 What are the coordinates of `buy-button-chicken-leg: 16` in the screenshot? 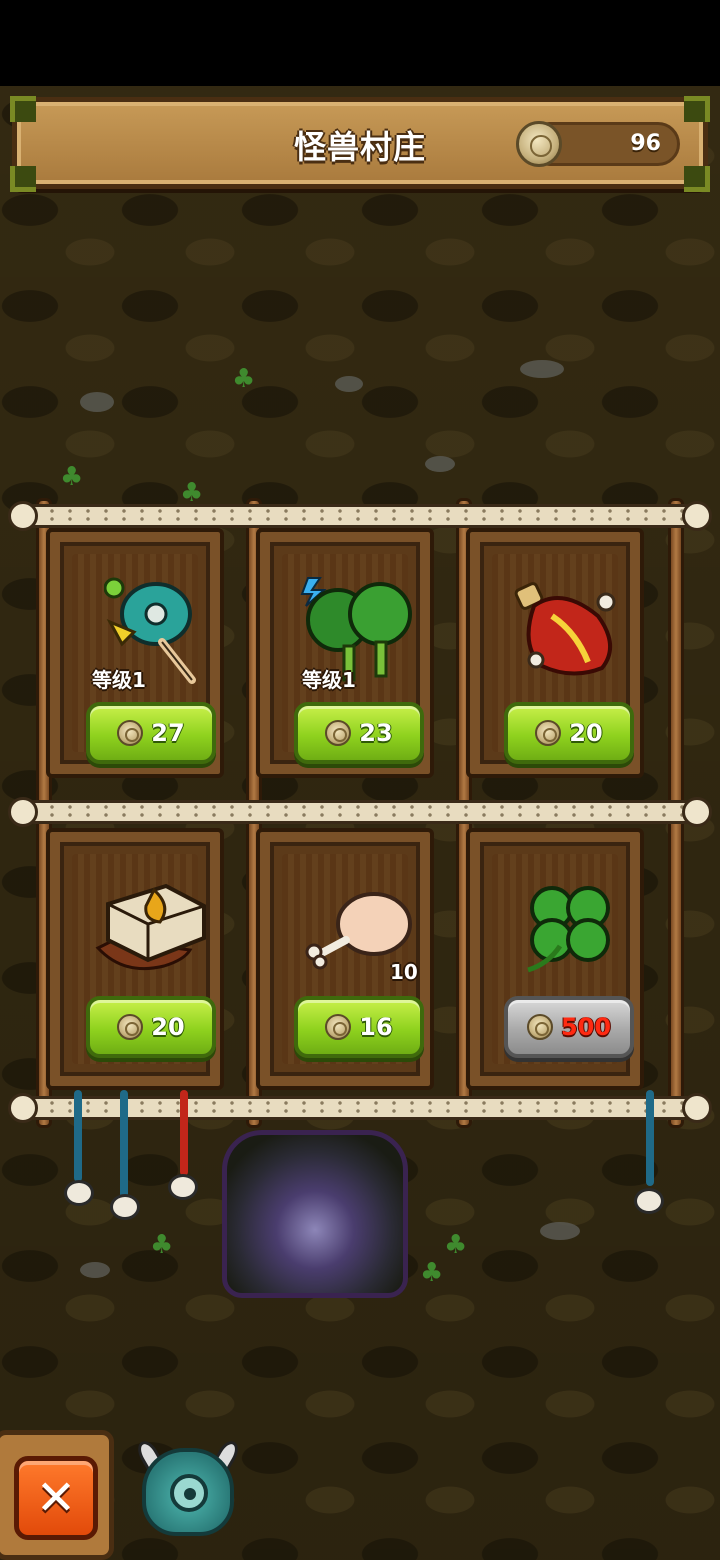 It's located at (359, 1027).